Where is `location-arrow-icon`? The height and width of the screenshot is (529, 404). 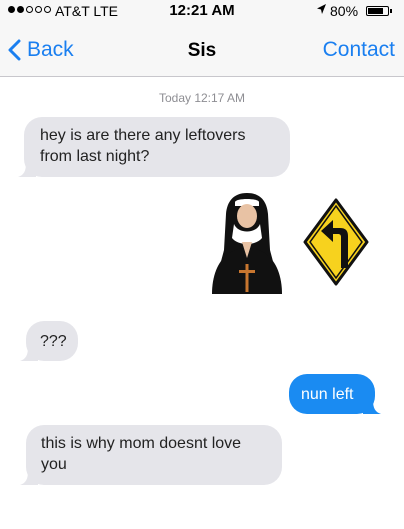
location-arrow-icon is located at coordinates (321, 10).